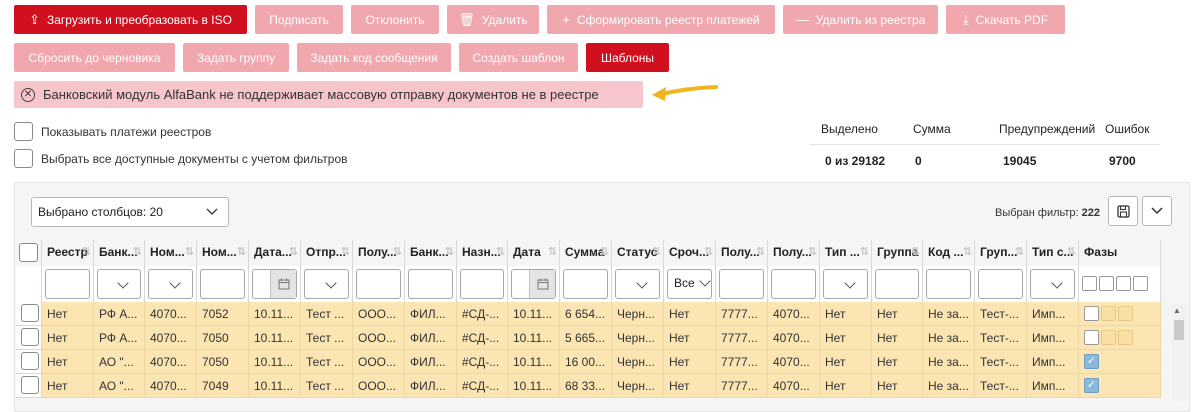 The image size is (1204, 412). Describe the element at coordinates (130, 212) in the screenshot. I see `columns-select: Выбрано столбцов: 20` at that location.